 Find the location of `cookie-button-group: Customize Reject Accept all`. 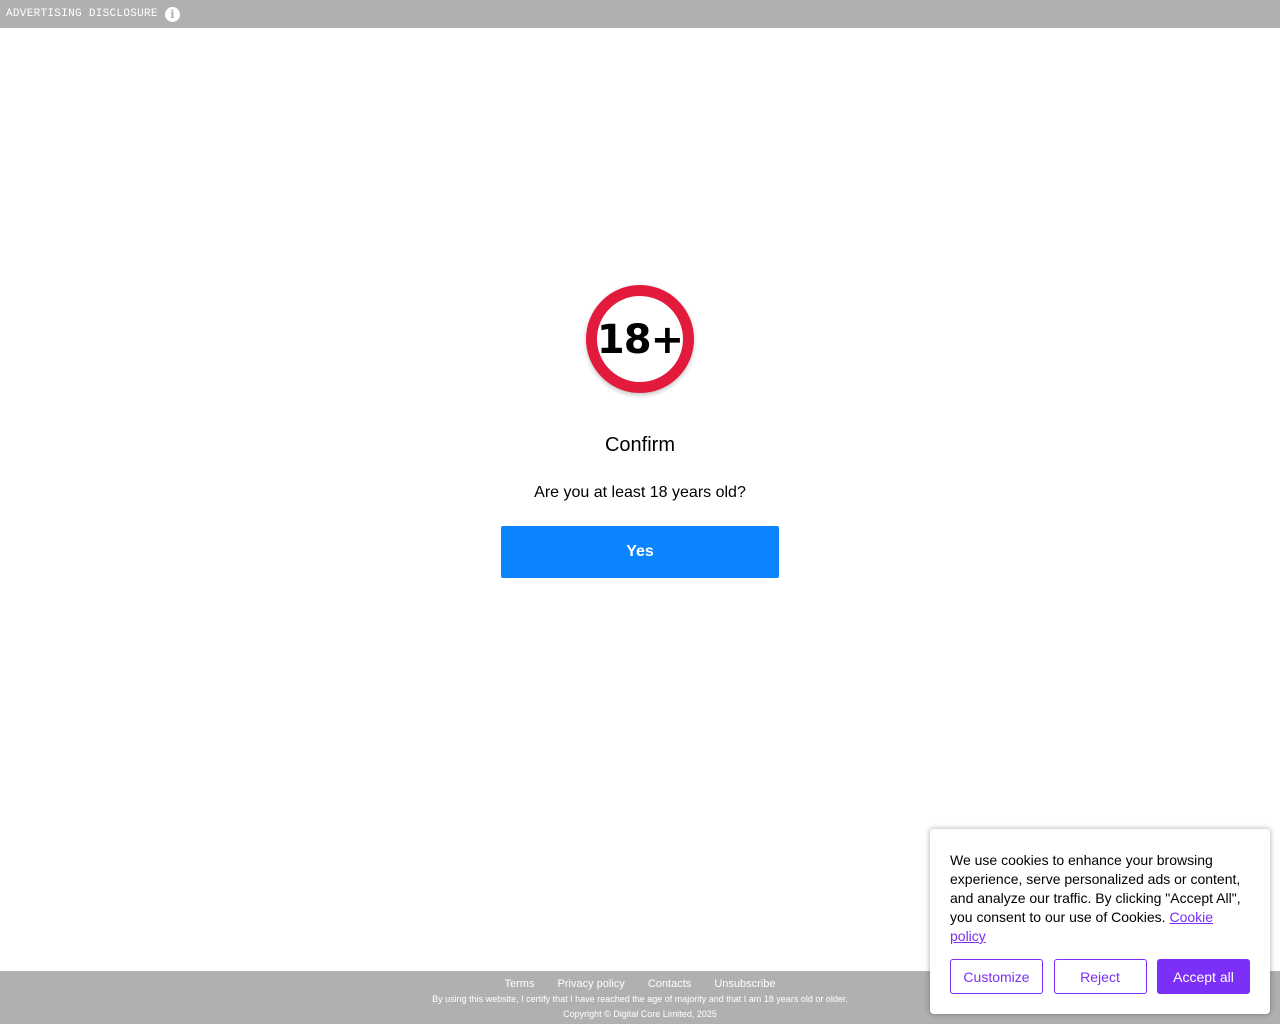

cookie-button-group: Customize Reject Accept all is located at coordinates (1100, 976).